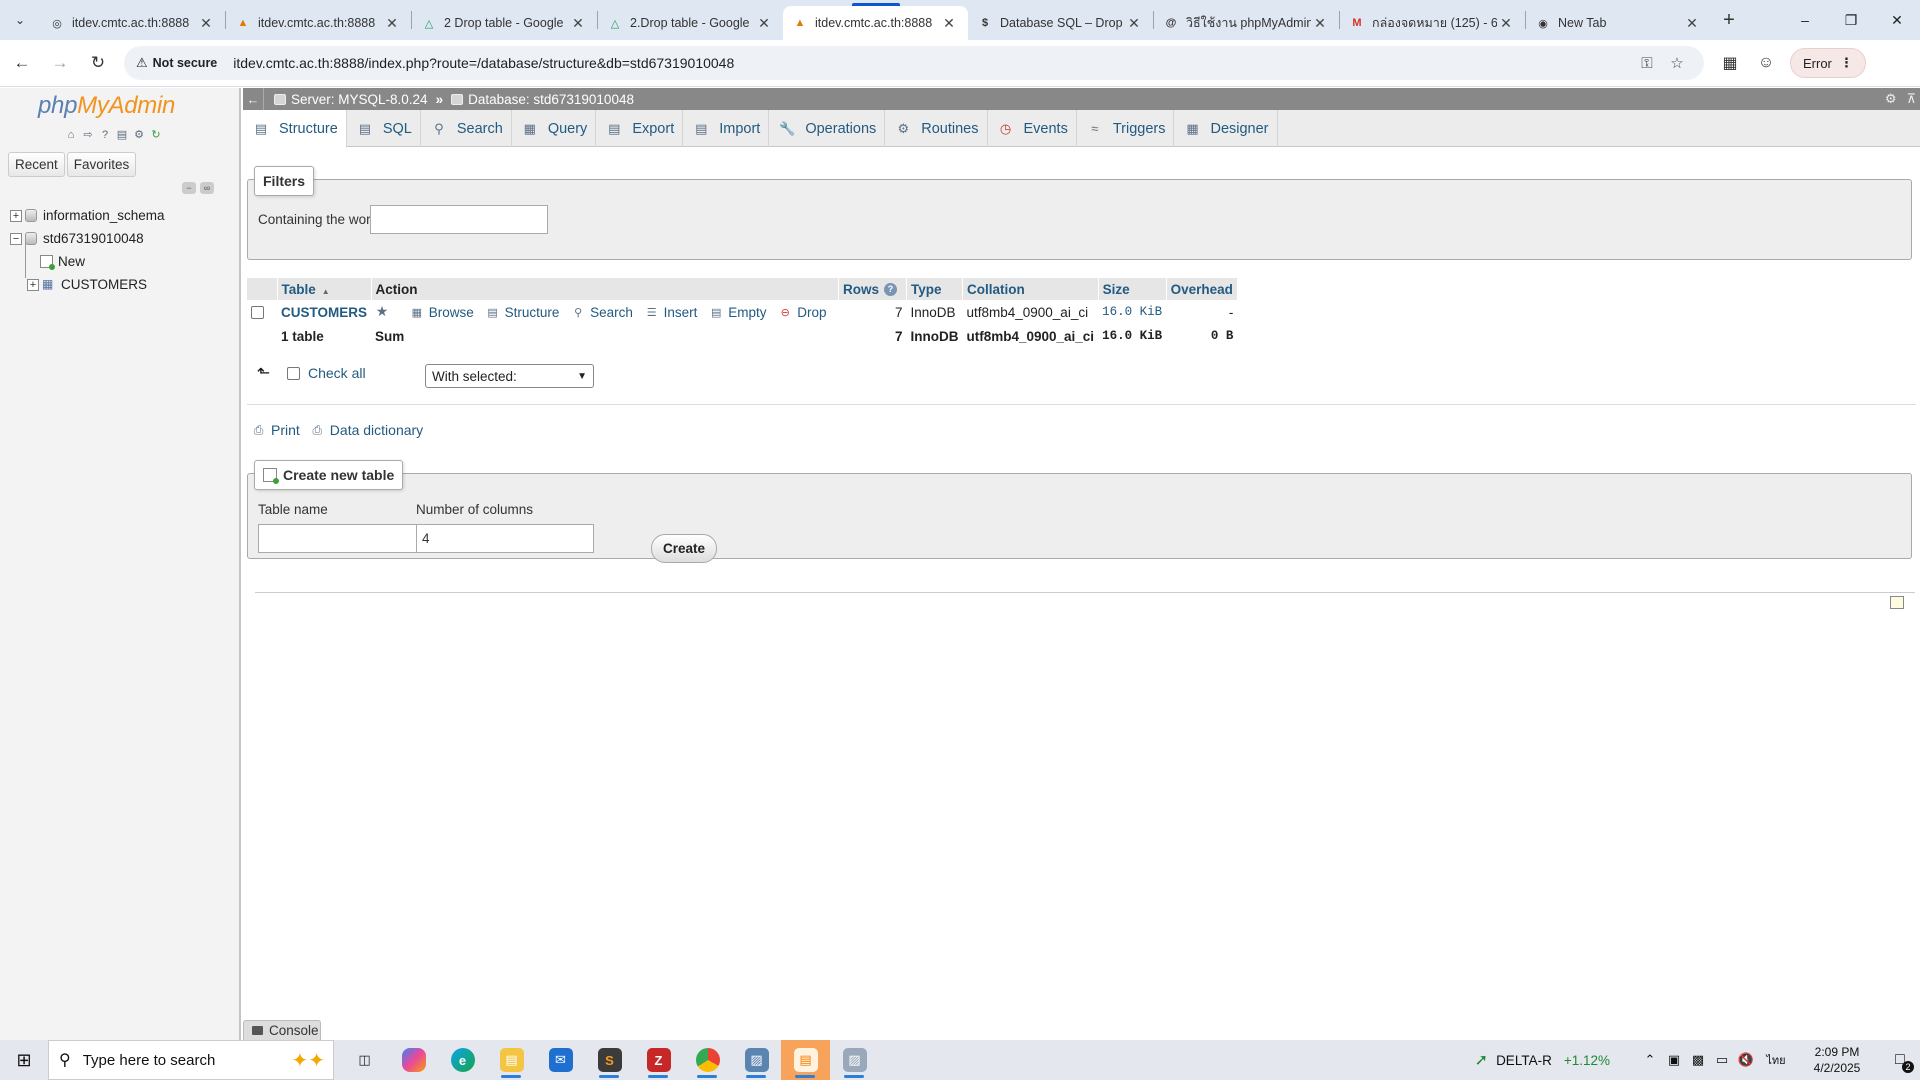  I want to click on browser-tab-6: $ Database SQL – Drop ✕, so click(1060, 23).